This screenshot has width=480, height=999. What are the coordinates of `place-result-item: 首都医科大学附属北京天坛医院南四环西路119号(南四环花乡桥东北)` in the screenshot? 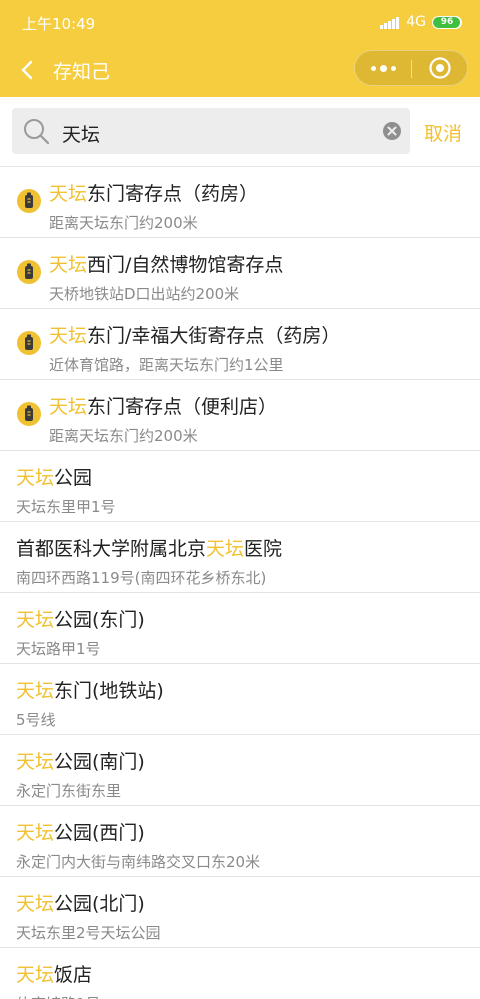 It's located at (240, 557).